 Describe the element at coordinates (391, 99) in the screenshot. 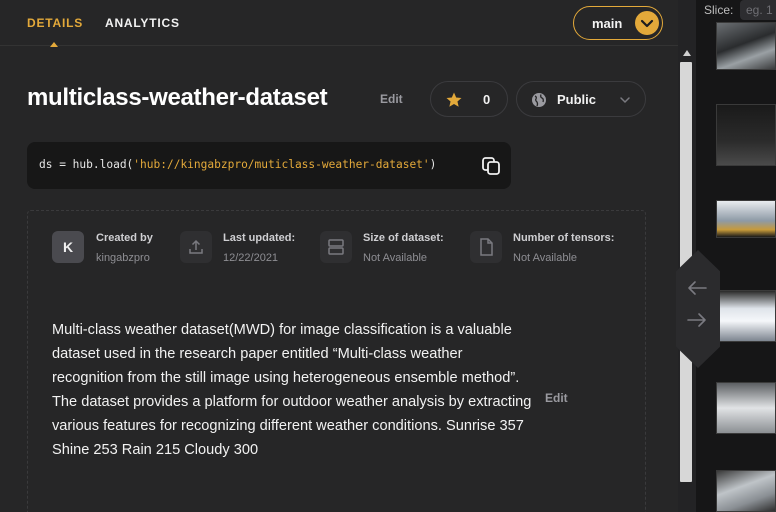

I see `edit-title-button: Edit` at that location.